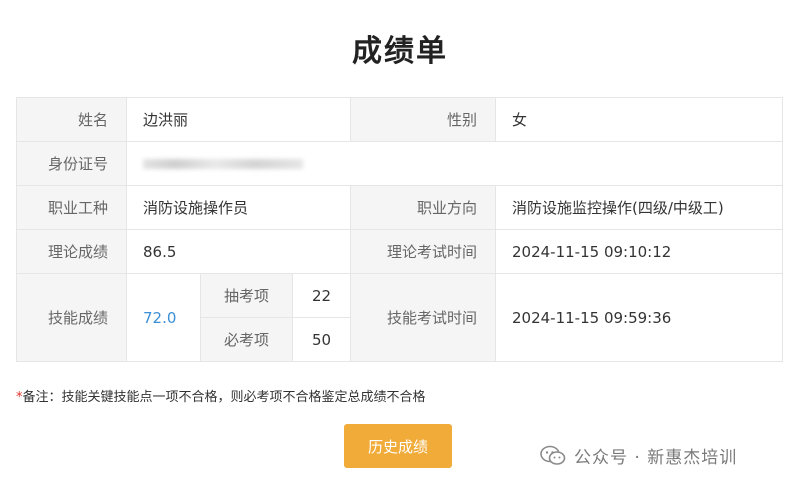 This screenshot has width=800, height=486. Describe the element at coordinates (656, 458) in the screenshot. I see `watermark-text: 公众号 · 新惠杰培训` at that location.